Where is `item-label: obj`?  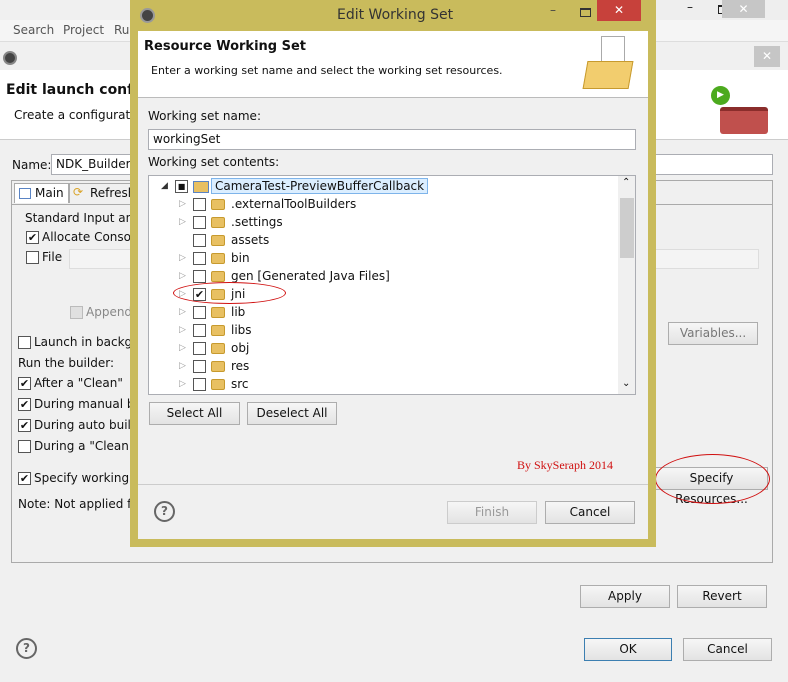
item-label: obj is located at coordinates (240, 348).